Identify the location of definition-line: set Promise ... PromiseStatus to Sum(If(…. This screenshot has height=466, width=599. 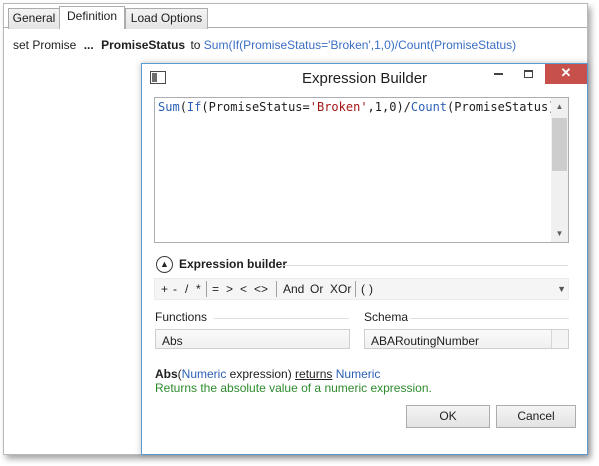
(264, 45).